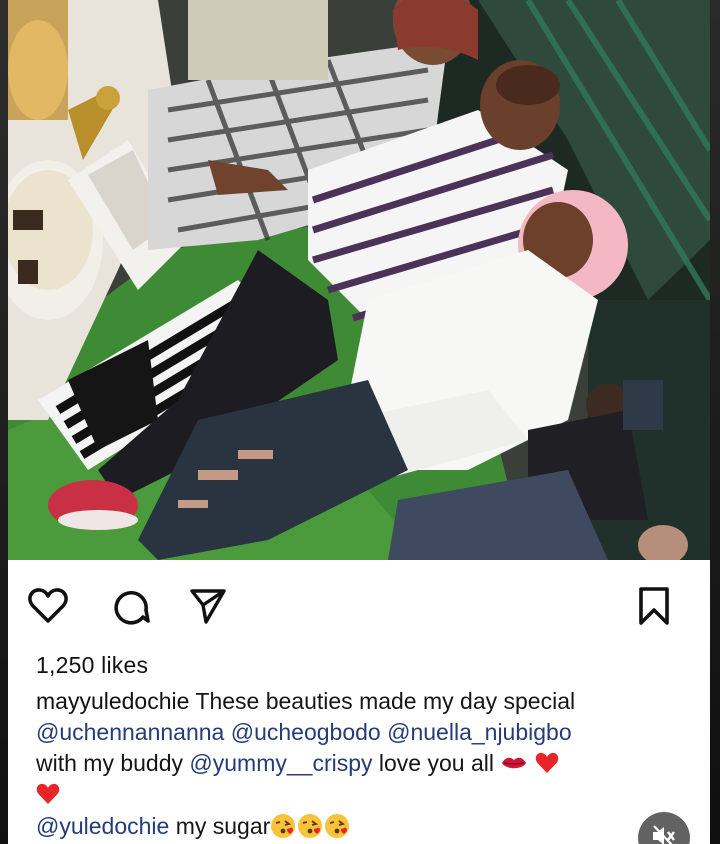 This screenshot has width=720, height=844. I want to click on post-action-bar, so click(356, 608).